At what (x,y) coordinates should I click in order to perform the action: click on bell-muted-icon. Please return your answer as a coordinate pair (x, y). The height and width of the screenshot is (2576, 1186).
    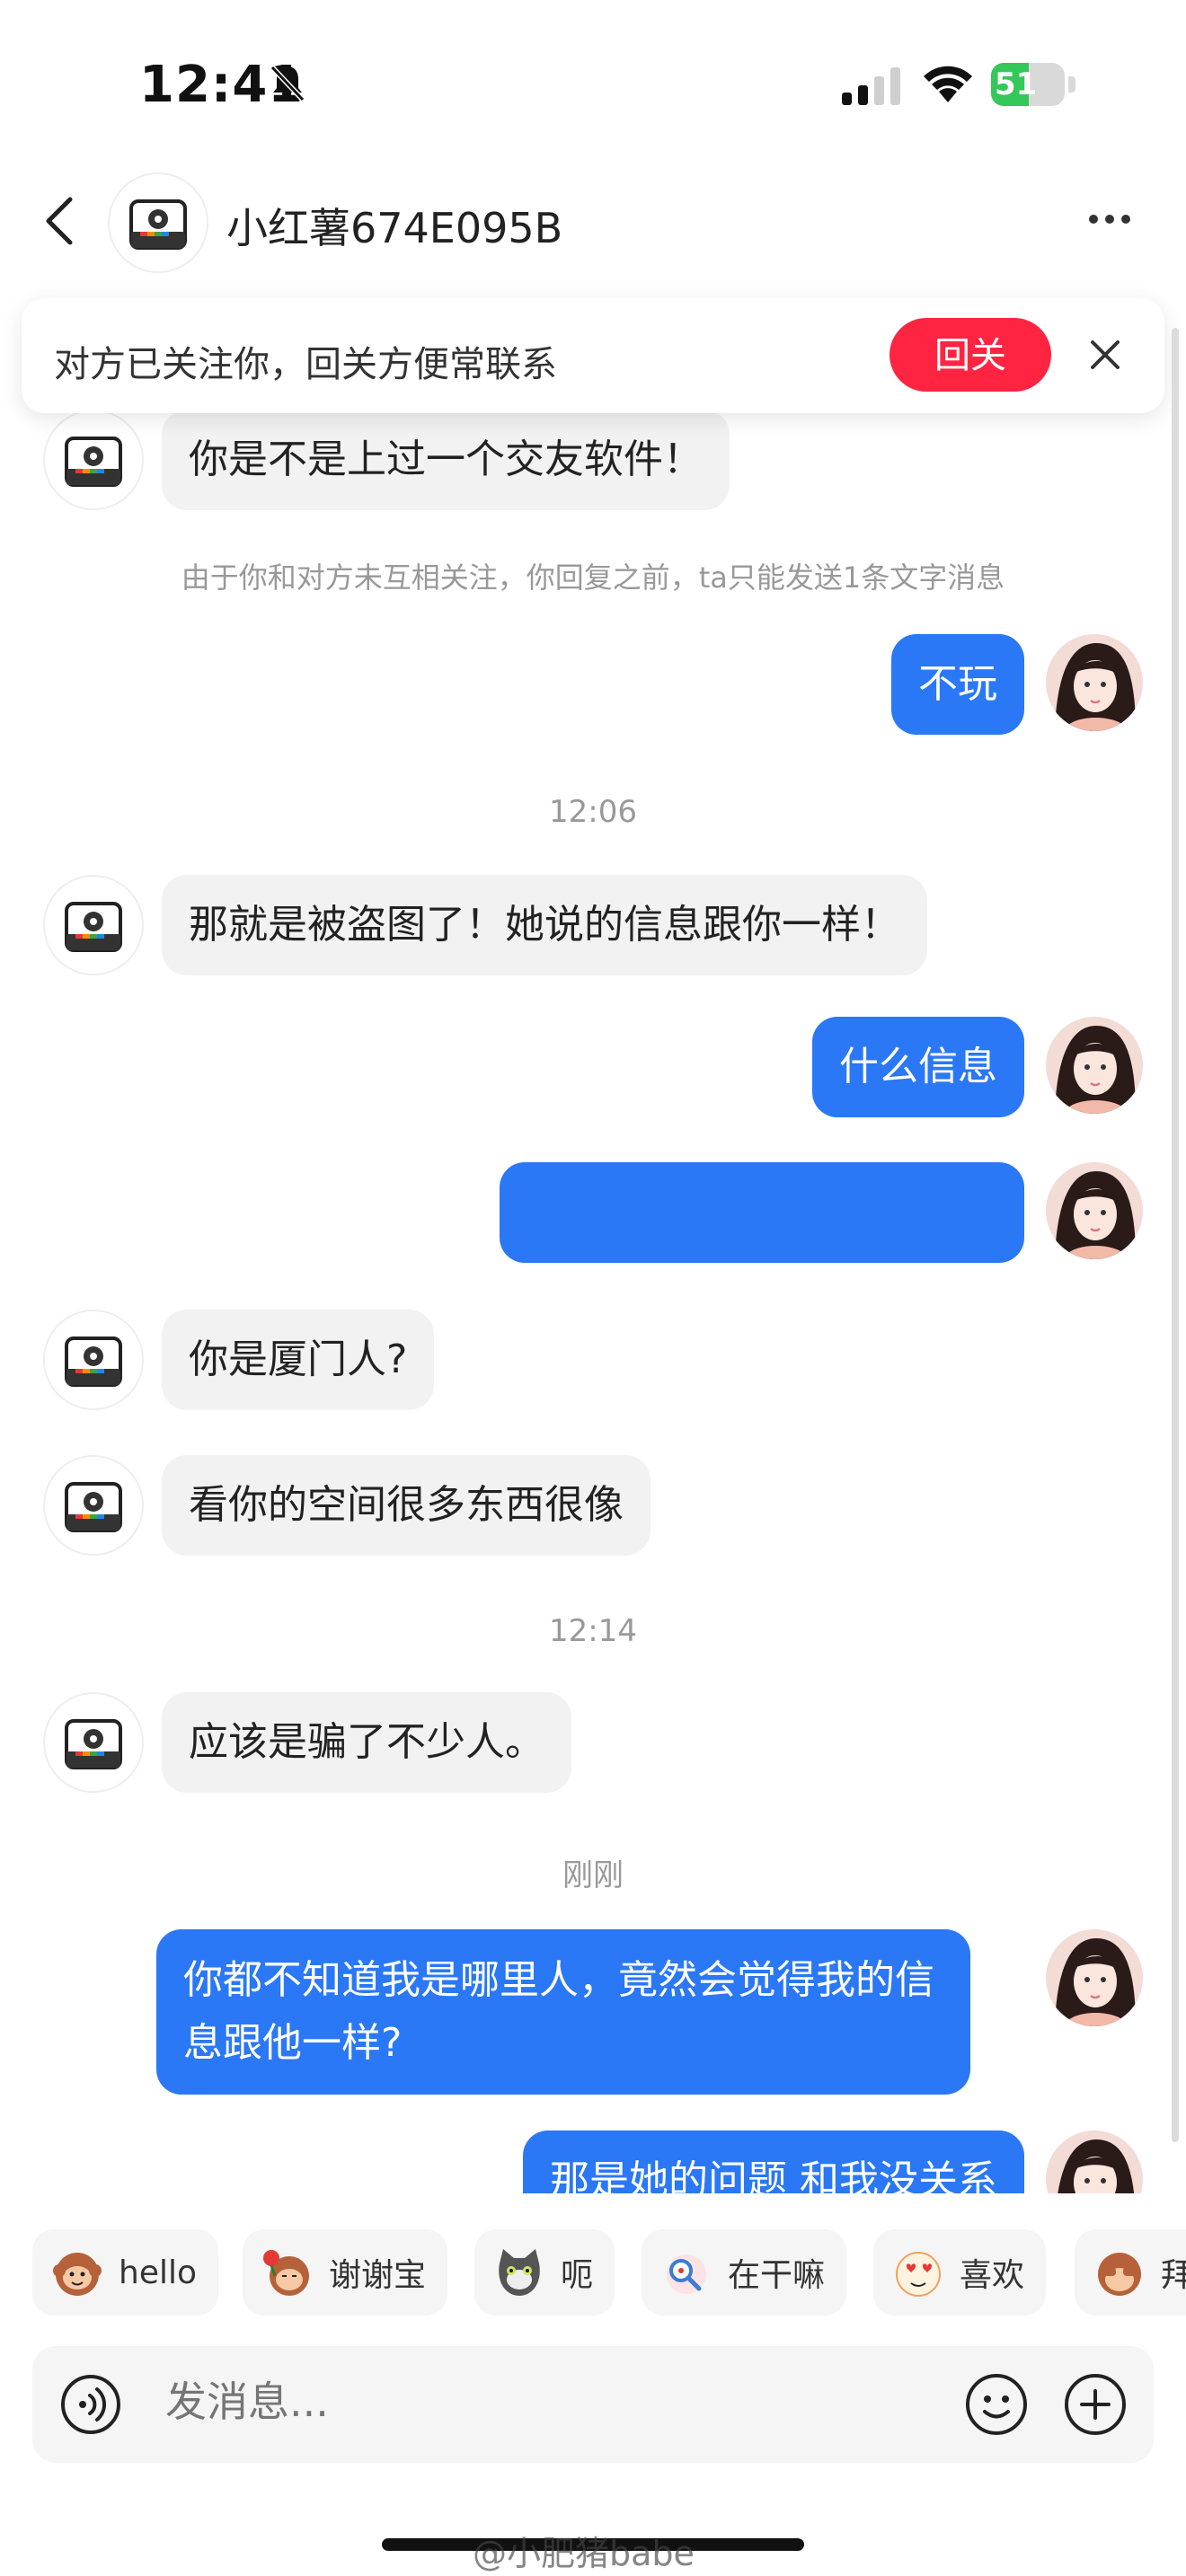
    Looking at the image, I should click on (287, 83).